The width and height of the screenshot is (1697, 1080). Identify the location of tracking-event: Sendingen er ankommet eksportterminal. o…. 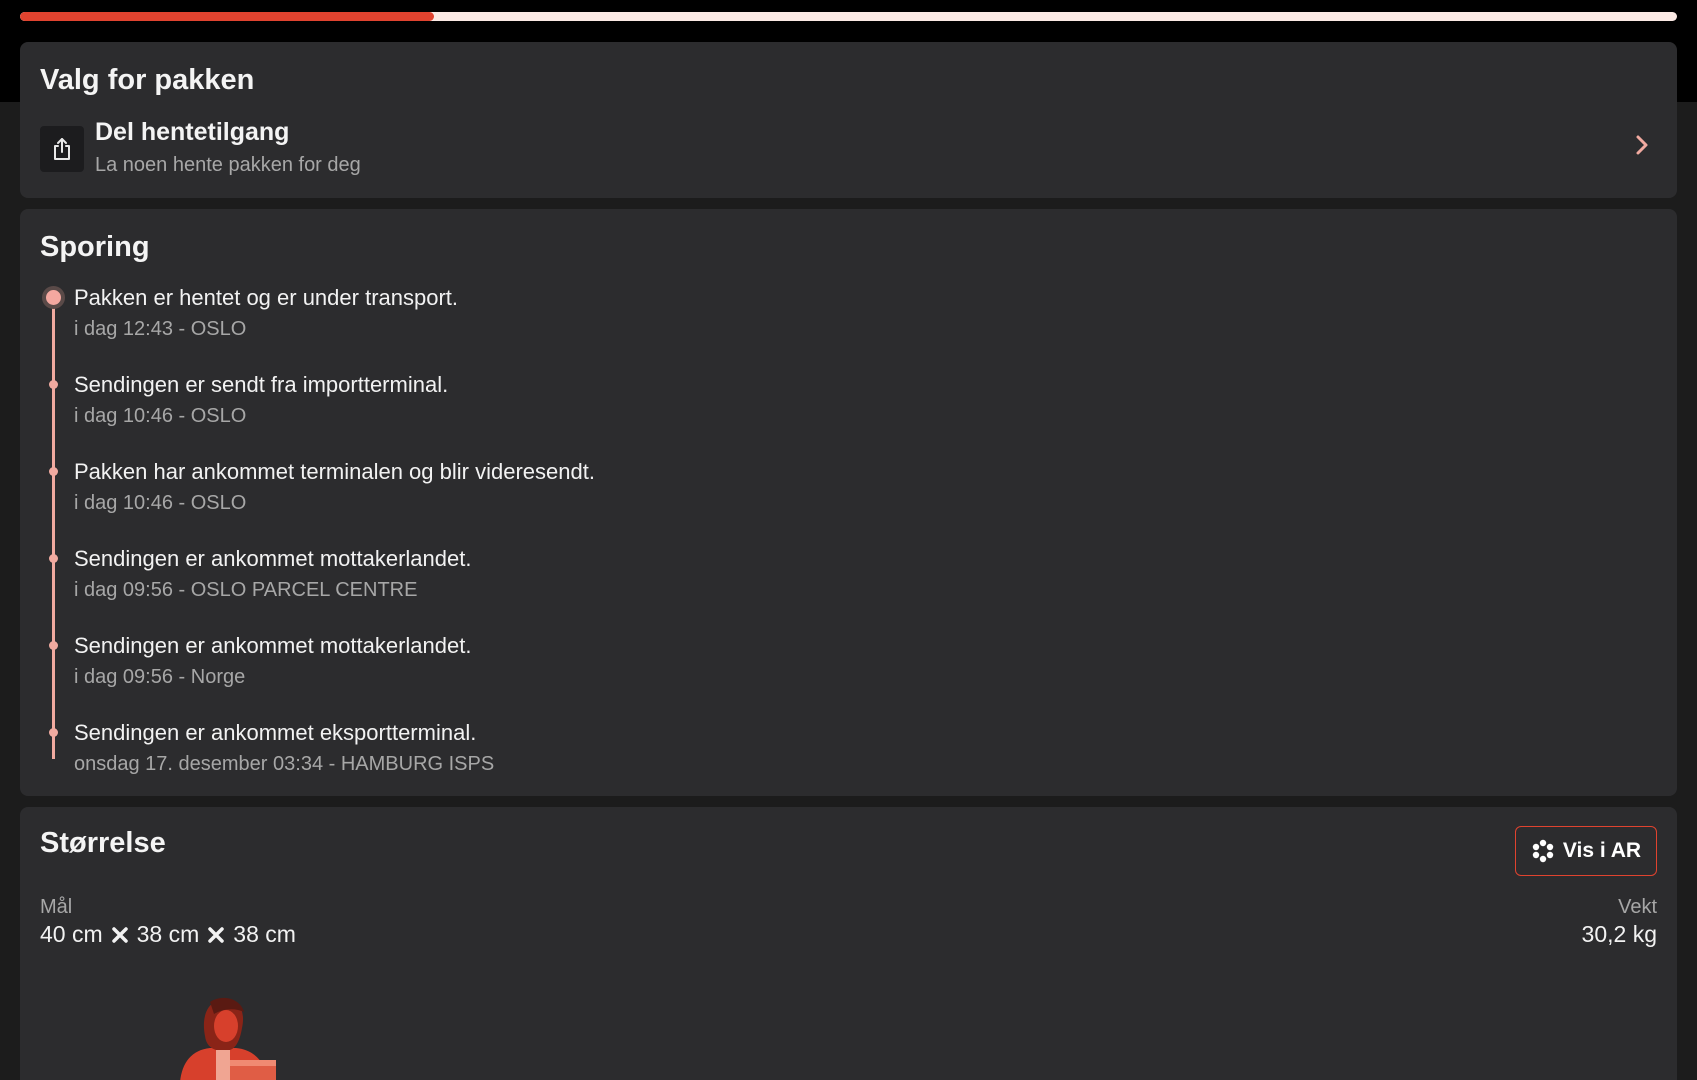
(620, 755).